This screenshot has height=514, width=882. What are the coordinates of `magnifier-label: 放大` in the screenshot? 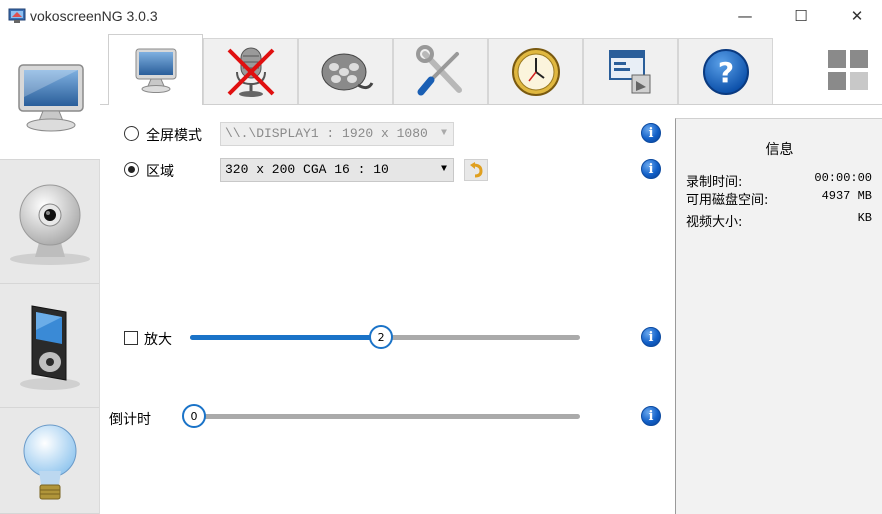 It's located at (158, 340).